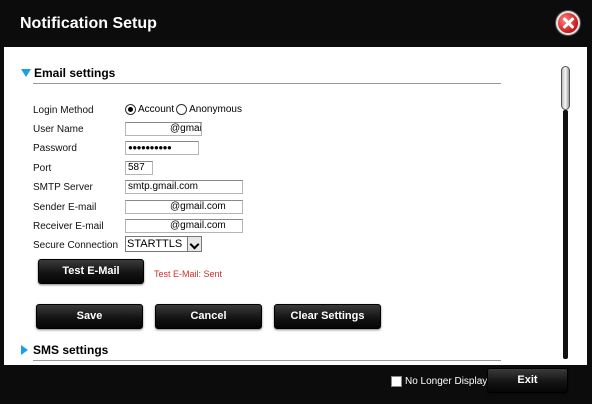  I want to click on anonymous-radio, so click(182, 109).